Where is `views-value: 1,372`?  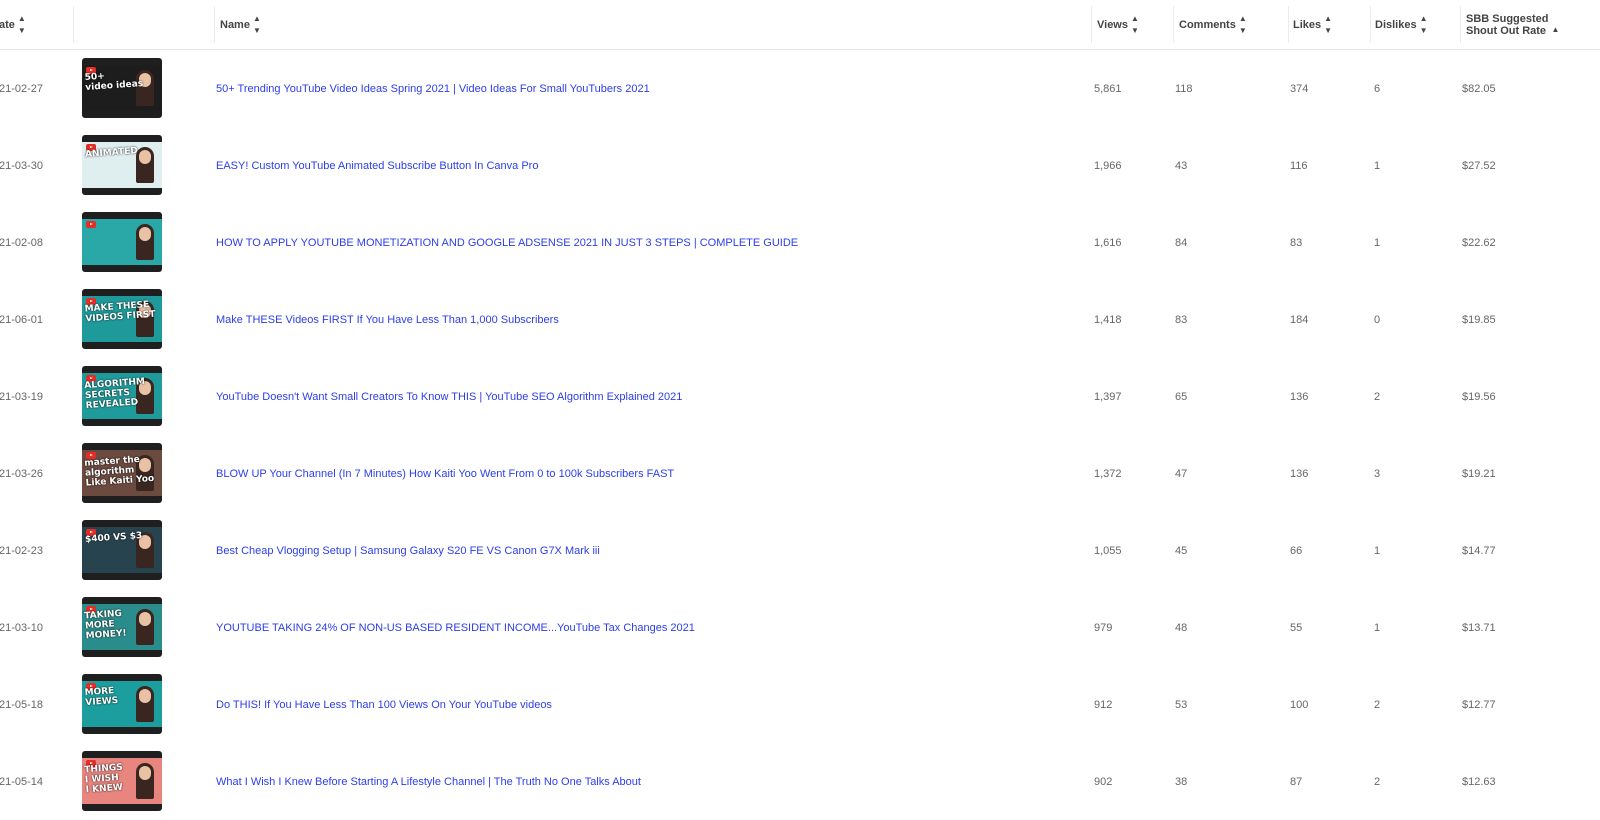
views-value: 1,372 is located at coordinates (1108, 474).